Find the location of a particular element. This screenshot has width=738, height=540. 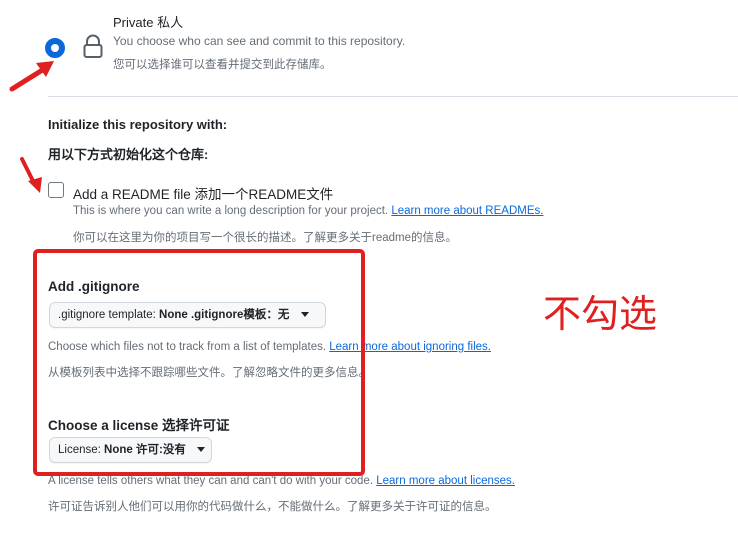

license-description-cn: 许可证告诉别人他们可以用你的代码做什么，不能做什么。了解更多关于许可证的信息。 is located at coordinates (272, 507).